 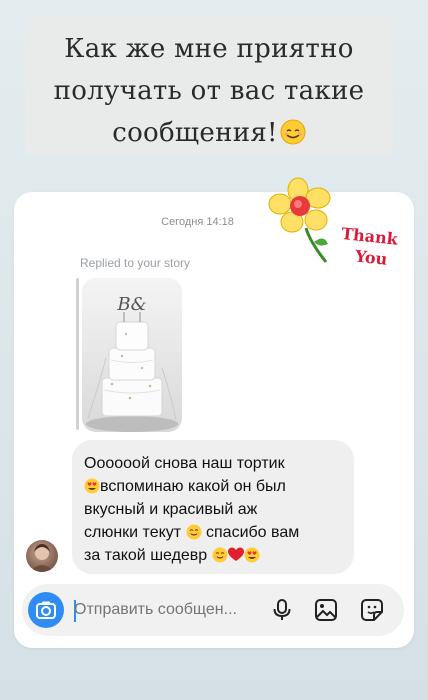 I want to click on message-input, so click(x=166, y=610).